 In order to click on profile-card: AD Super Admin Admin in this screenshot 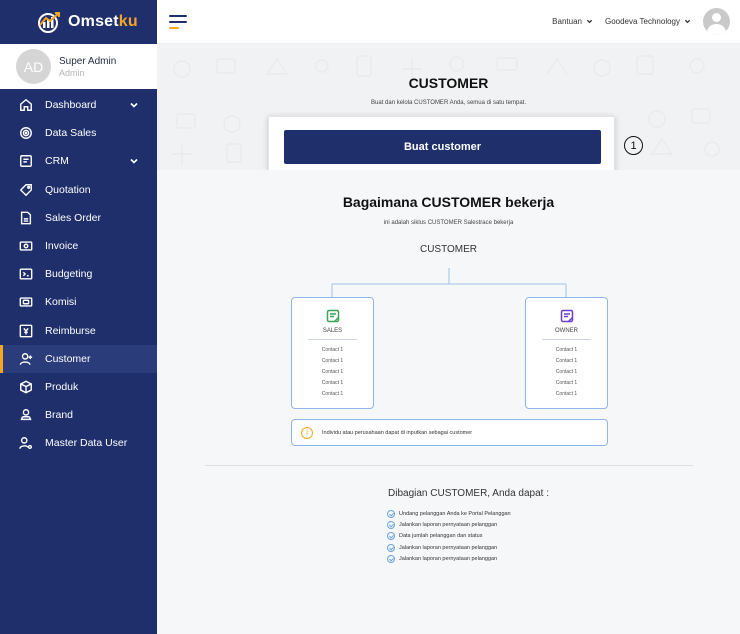, I will do `click(78, 66)`.